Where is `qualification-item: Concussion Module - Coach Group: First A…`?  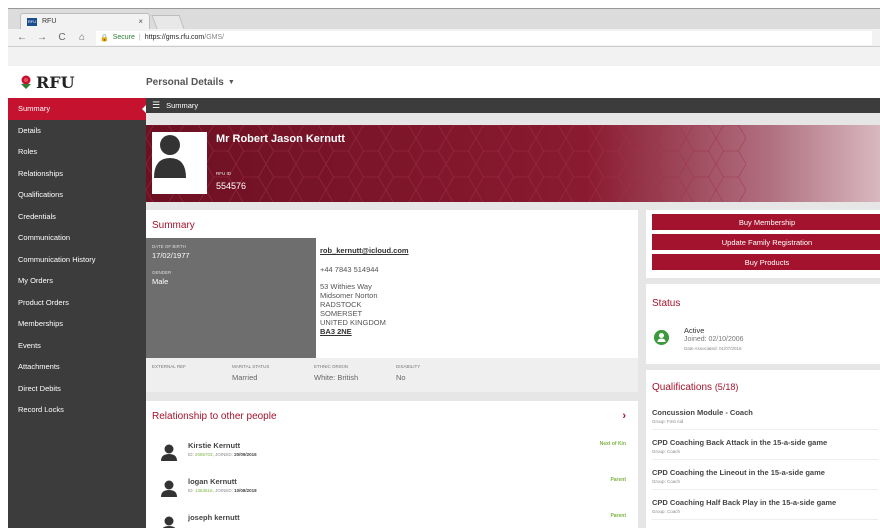 qualification-item: Concussion Module - Coach Group: First A… is located at coordinates (765, 416).